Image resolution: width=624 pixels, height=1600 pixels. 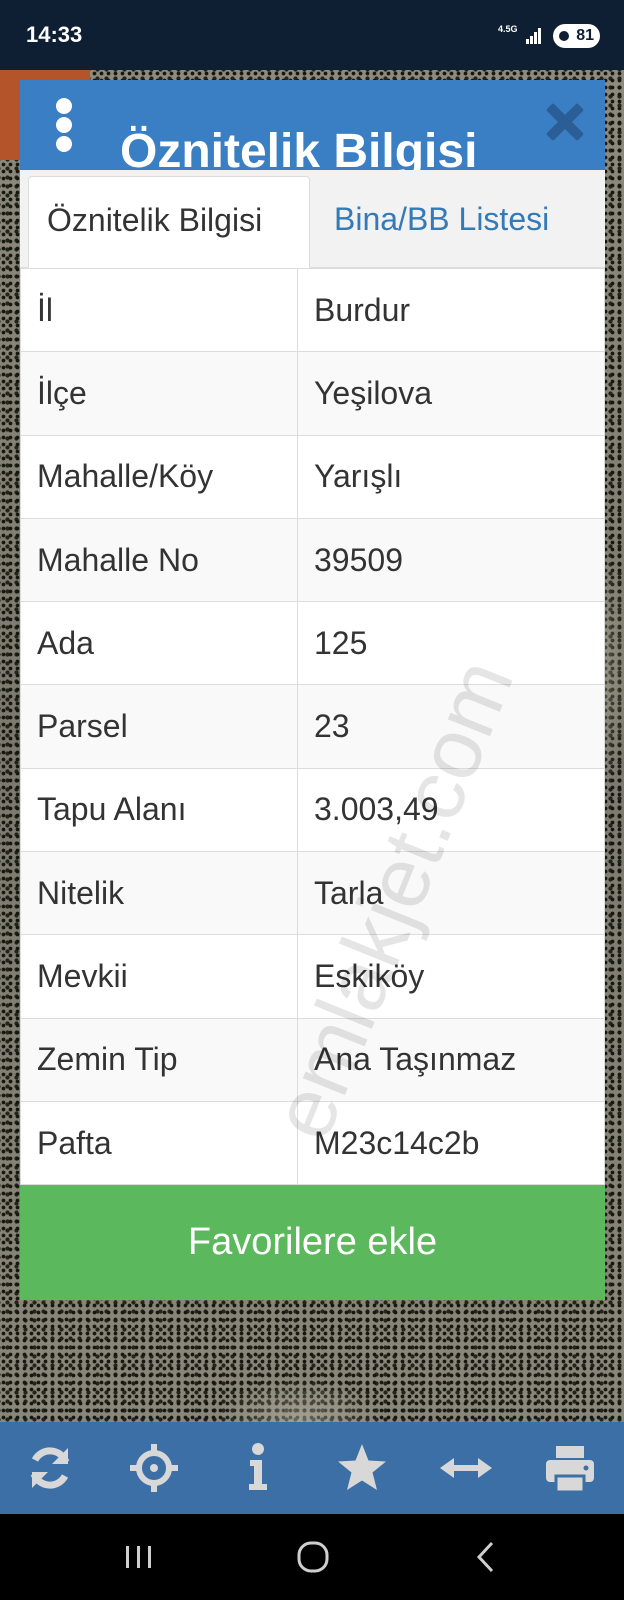 I want to click on row-key: İlçe, so click(x=159, y=393).